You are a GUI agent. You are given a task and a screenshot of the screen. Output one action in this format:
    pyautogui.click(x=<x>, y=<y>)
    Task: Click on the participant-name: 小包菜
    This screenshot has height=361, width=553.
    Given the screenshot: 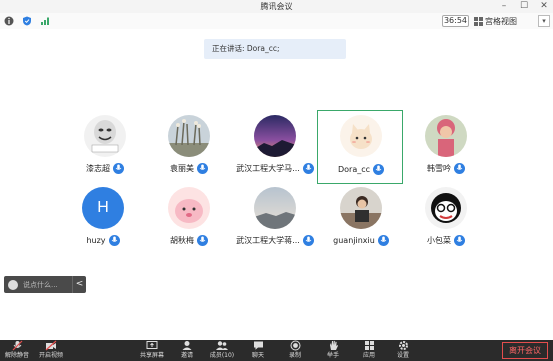 What is the action you would take?
    pyautogui.click(x=439, y=240)
    